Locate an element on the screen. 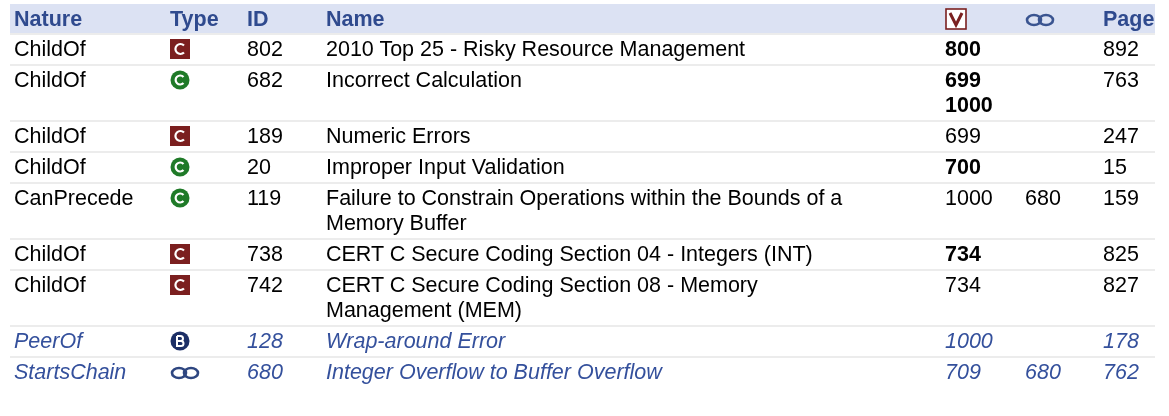 The width and height of the screenshot is (1169, 416). id-text: 119 is located at coordinates (264, 198).